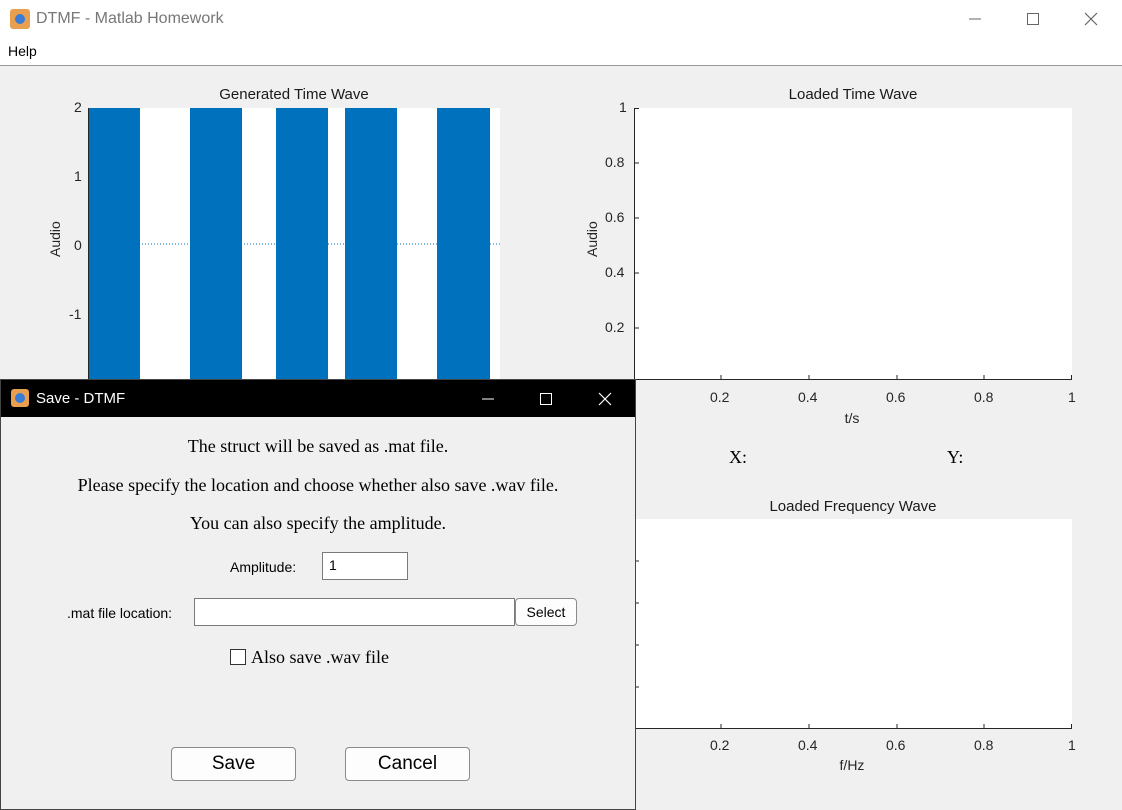 The width and height of the screenshot is (1122, 810). What do you see at coordinates (615, 217) in the screenshot?
I see `loaded-ytick: 0.6` at bounding box center [615, 217].